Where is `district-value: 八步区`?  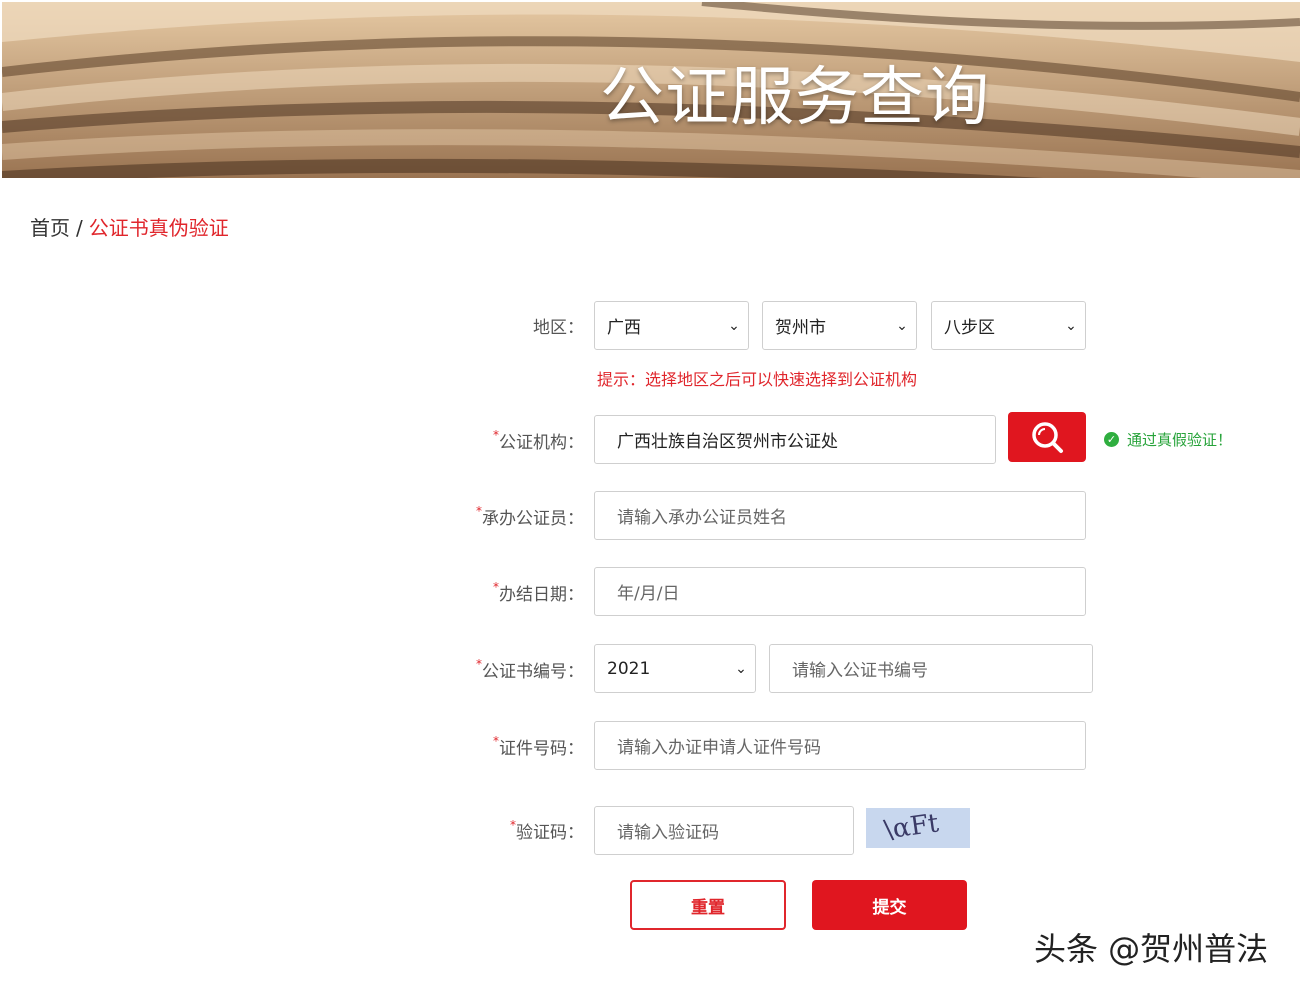
district-value: 八步区 is located at coordinates (969, 328).